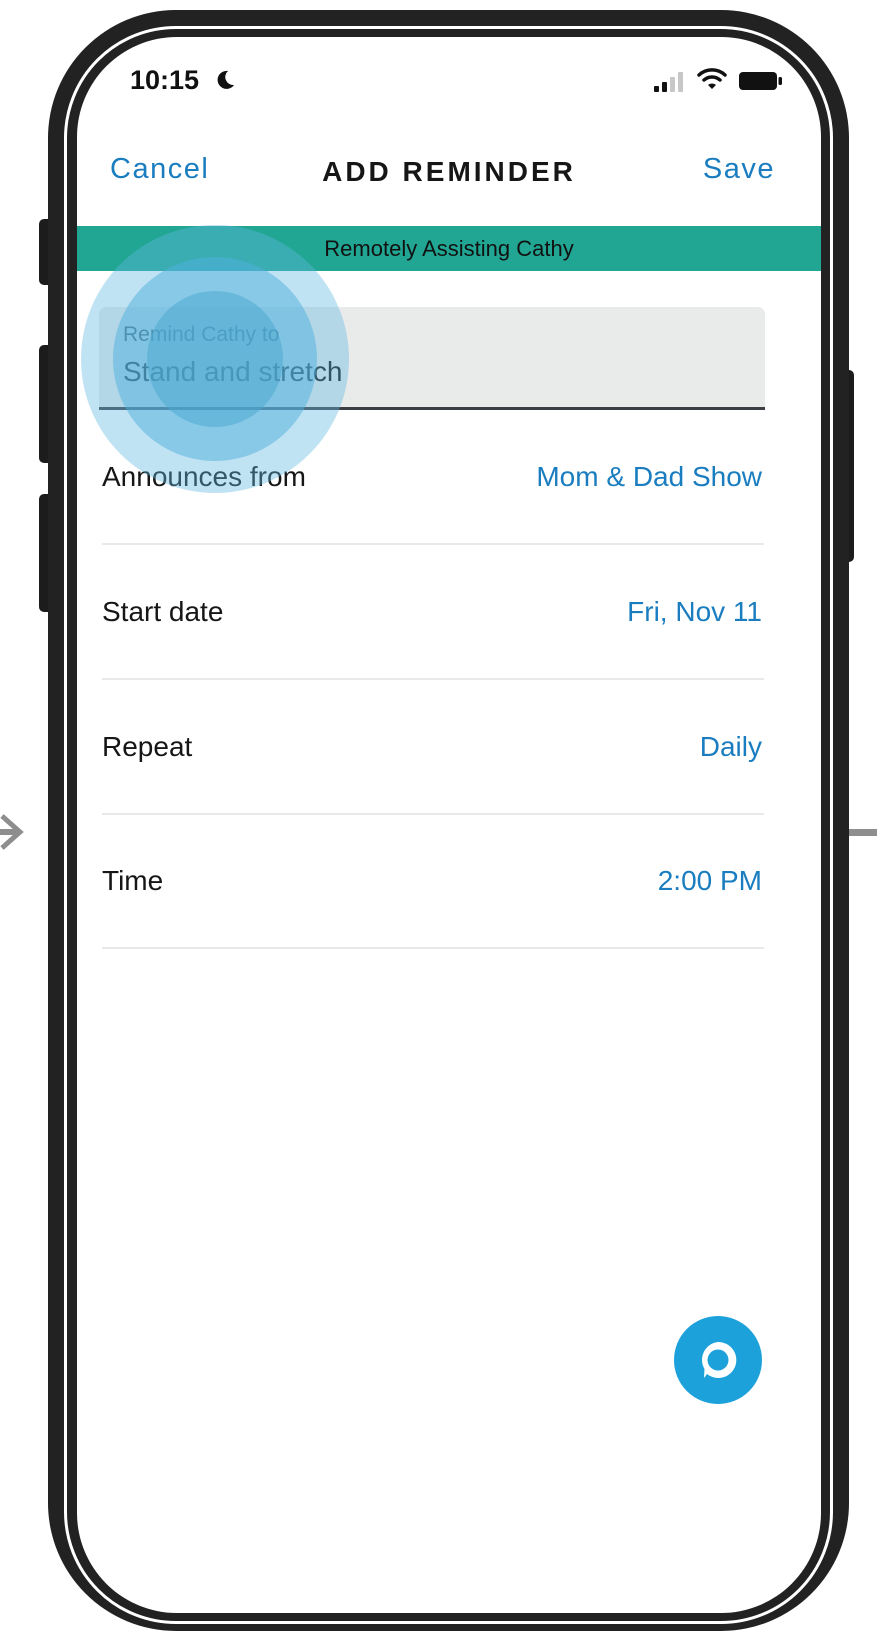 Image resolution: width=877 pixels, height=1631 pixels. What do you see at coordinates (668, 82) in the screenshot?
I see `signal-icon` at bounding box center [668, 82].